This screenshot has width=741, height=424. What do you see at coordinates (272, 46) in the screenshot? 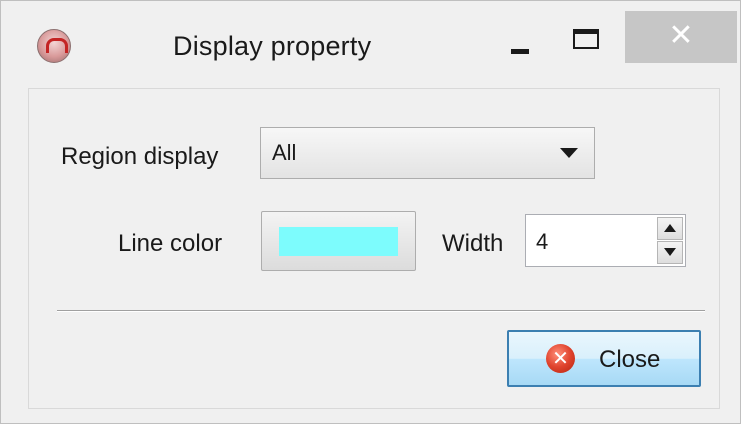
I see `window-title: Display property` at bounding box center [272, 46].